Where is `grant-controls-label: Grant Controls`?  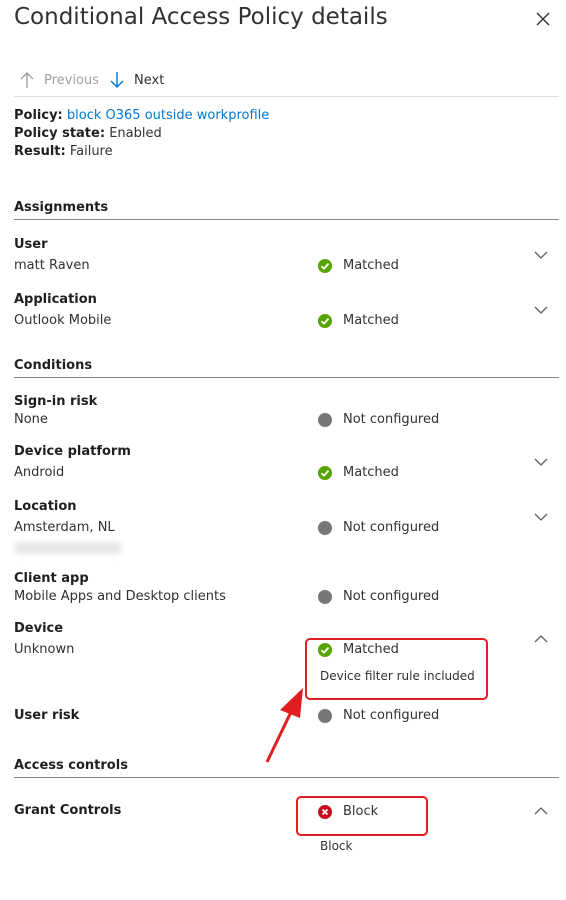
grant-controls-label: Grant Controls is located at coordinates (68, 810).